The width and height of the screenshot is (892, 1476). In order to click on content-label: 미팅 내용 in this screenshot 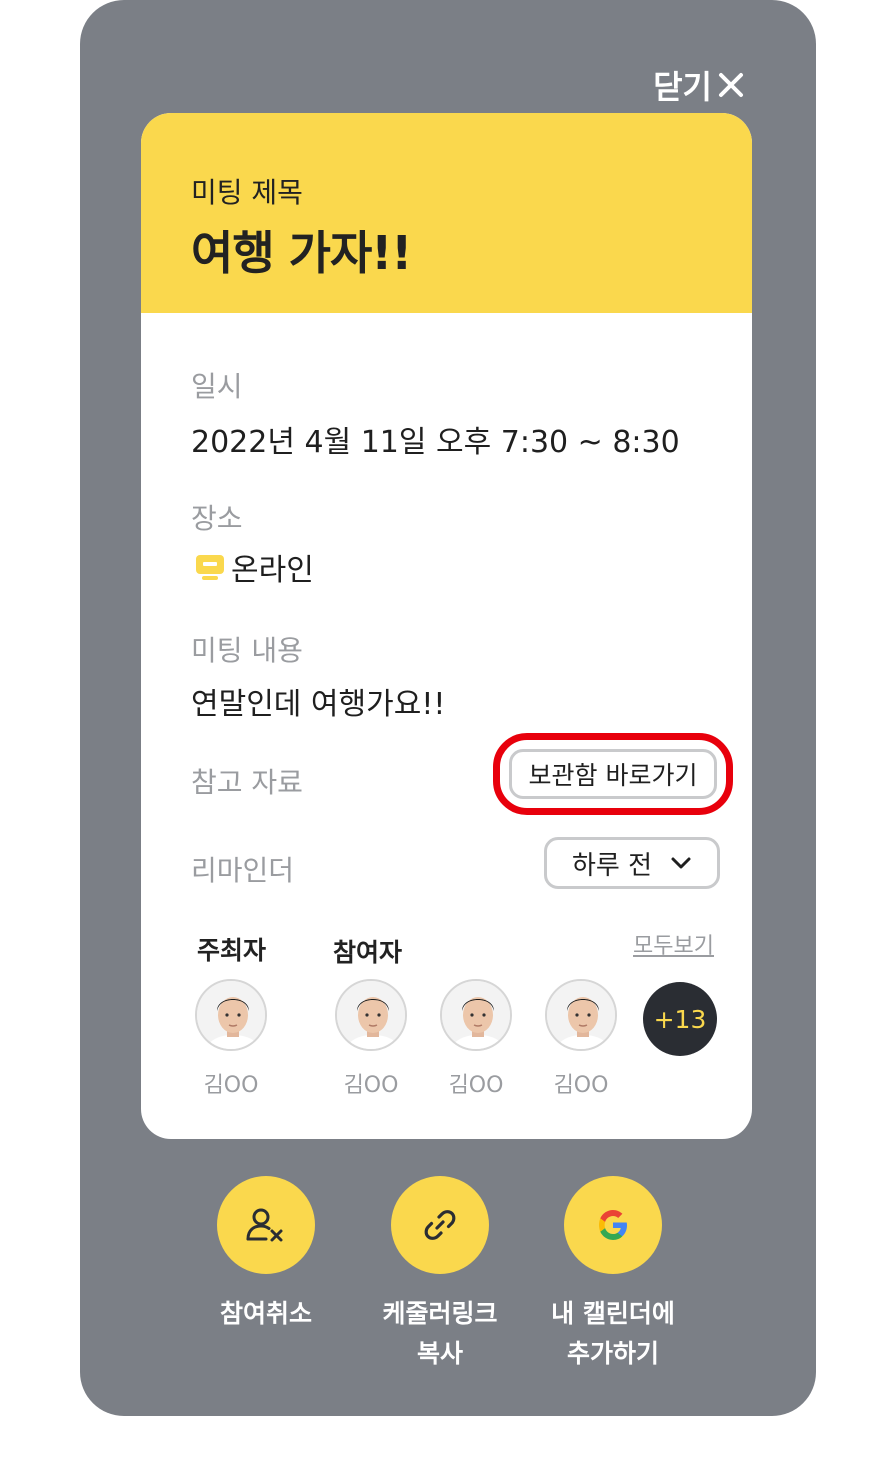, I will do `click(247, 650)`.